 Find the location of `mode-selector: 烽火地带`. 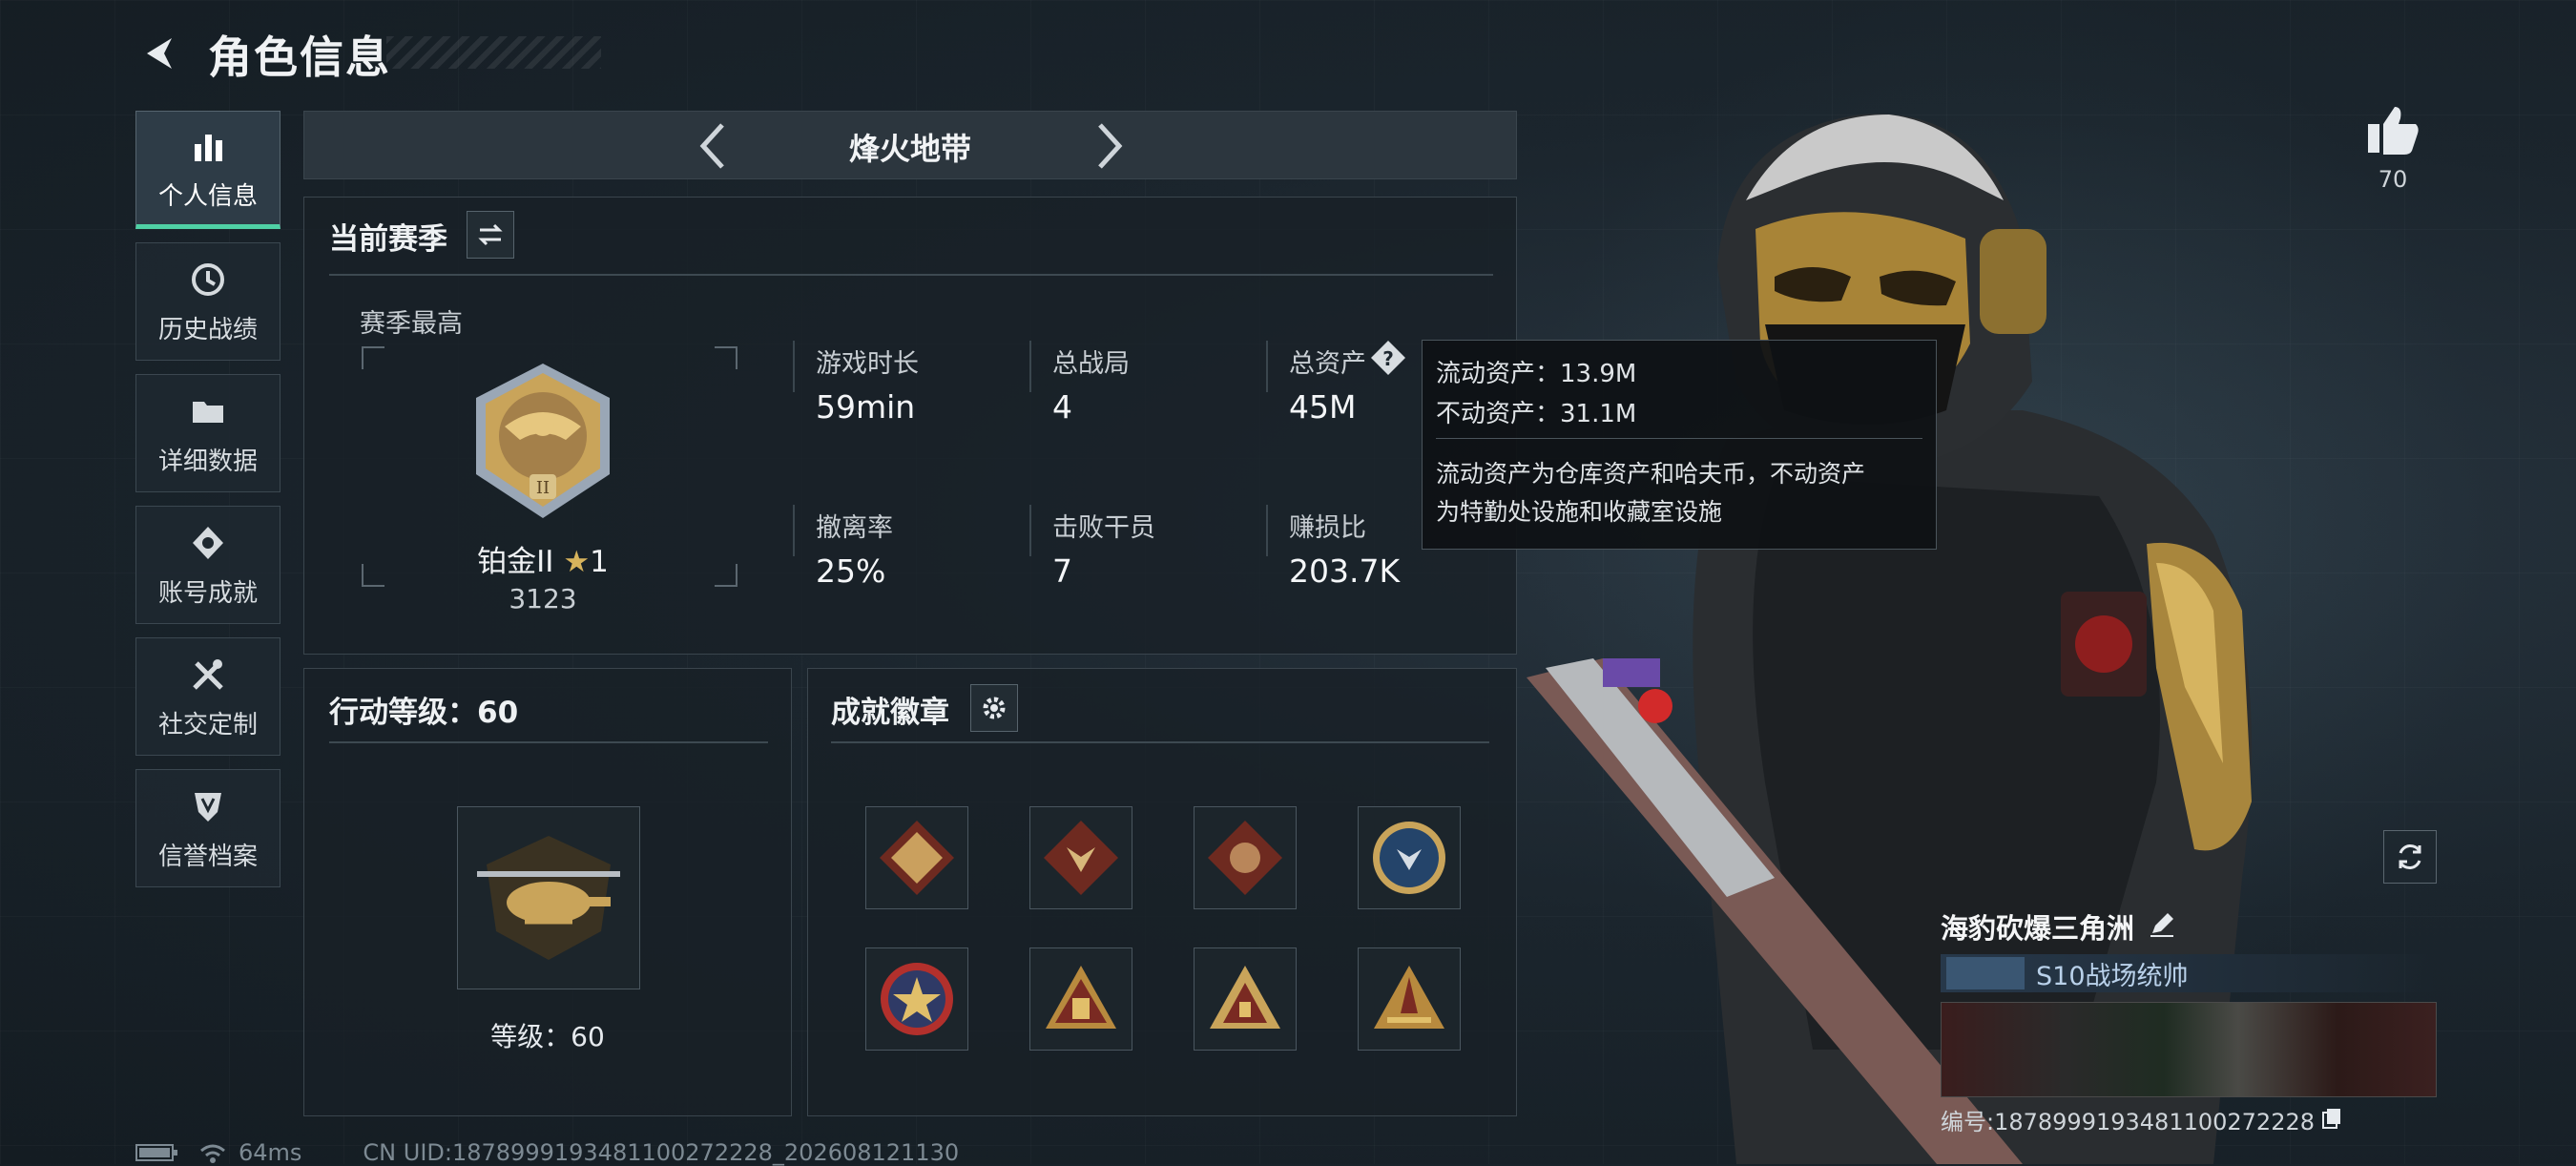

mode-selector: 烽火地带 is located at coordinates (910, 145).